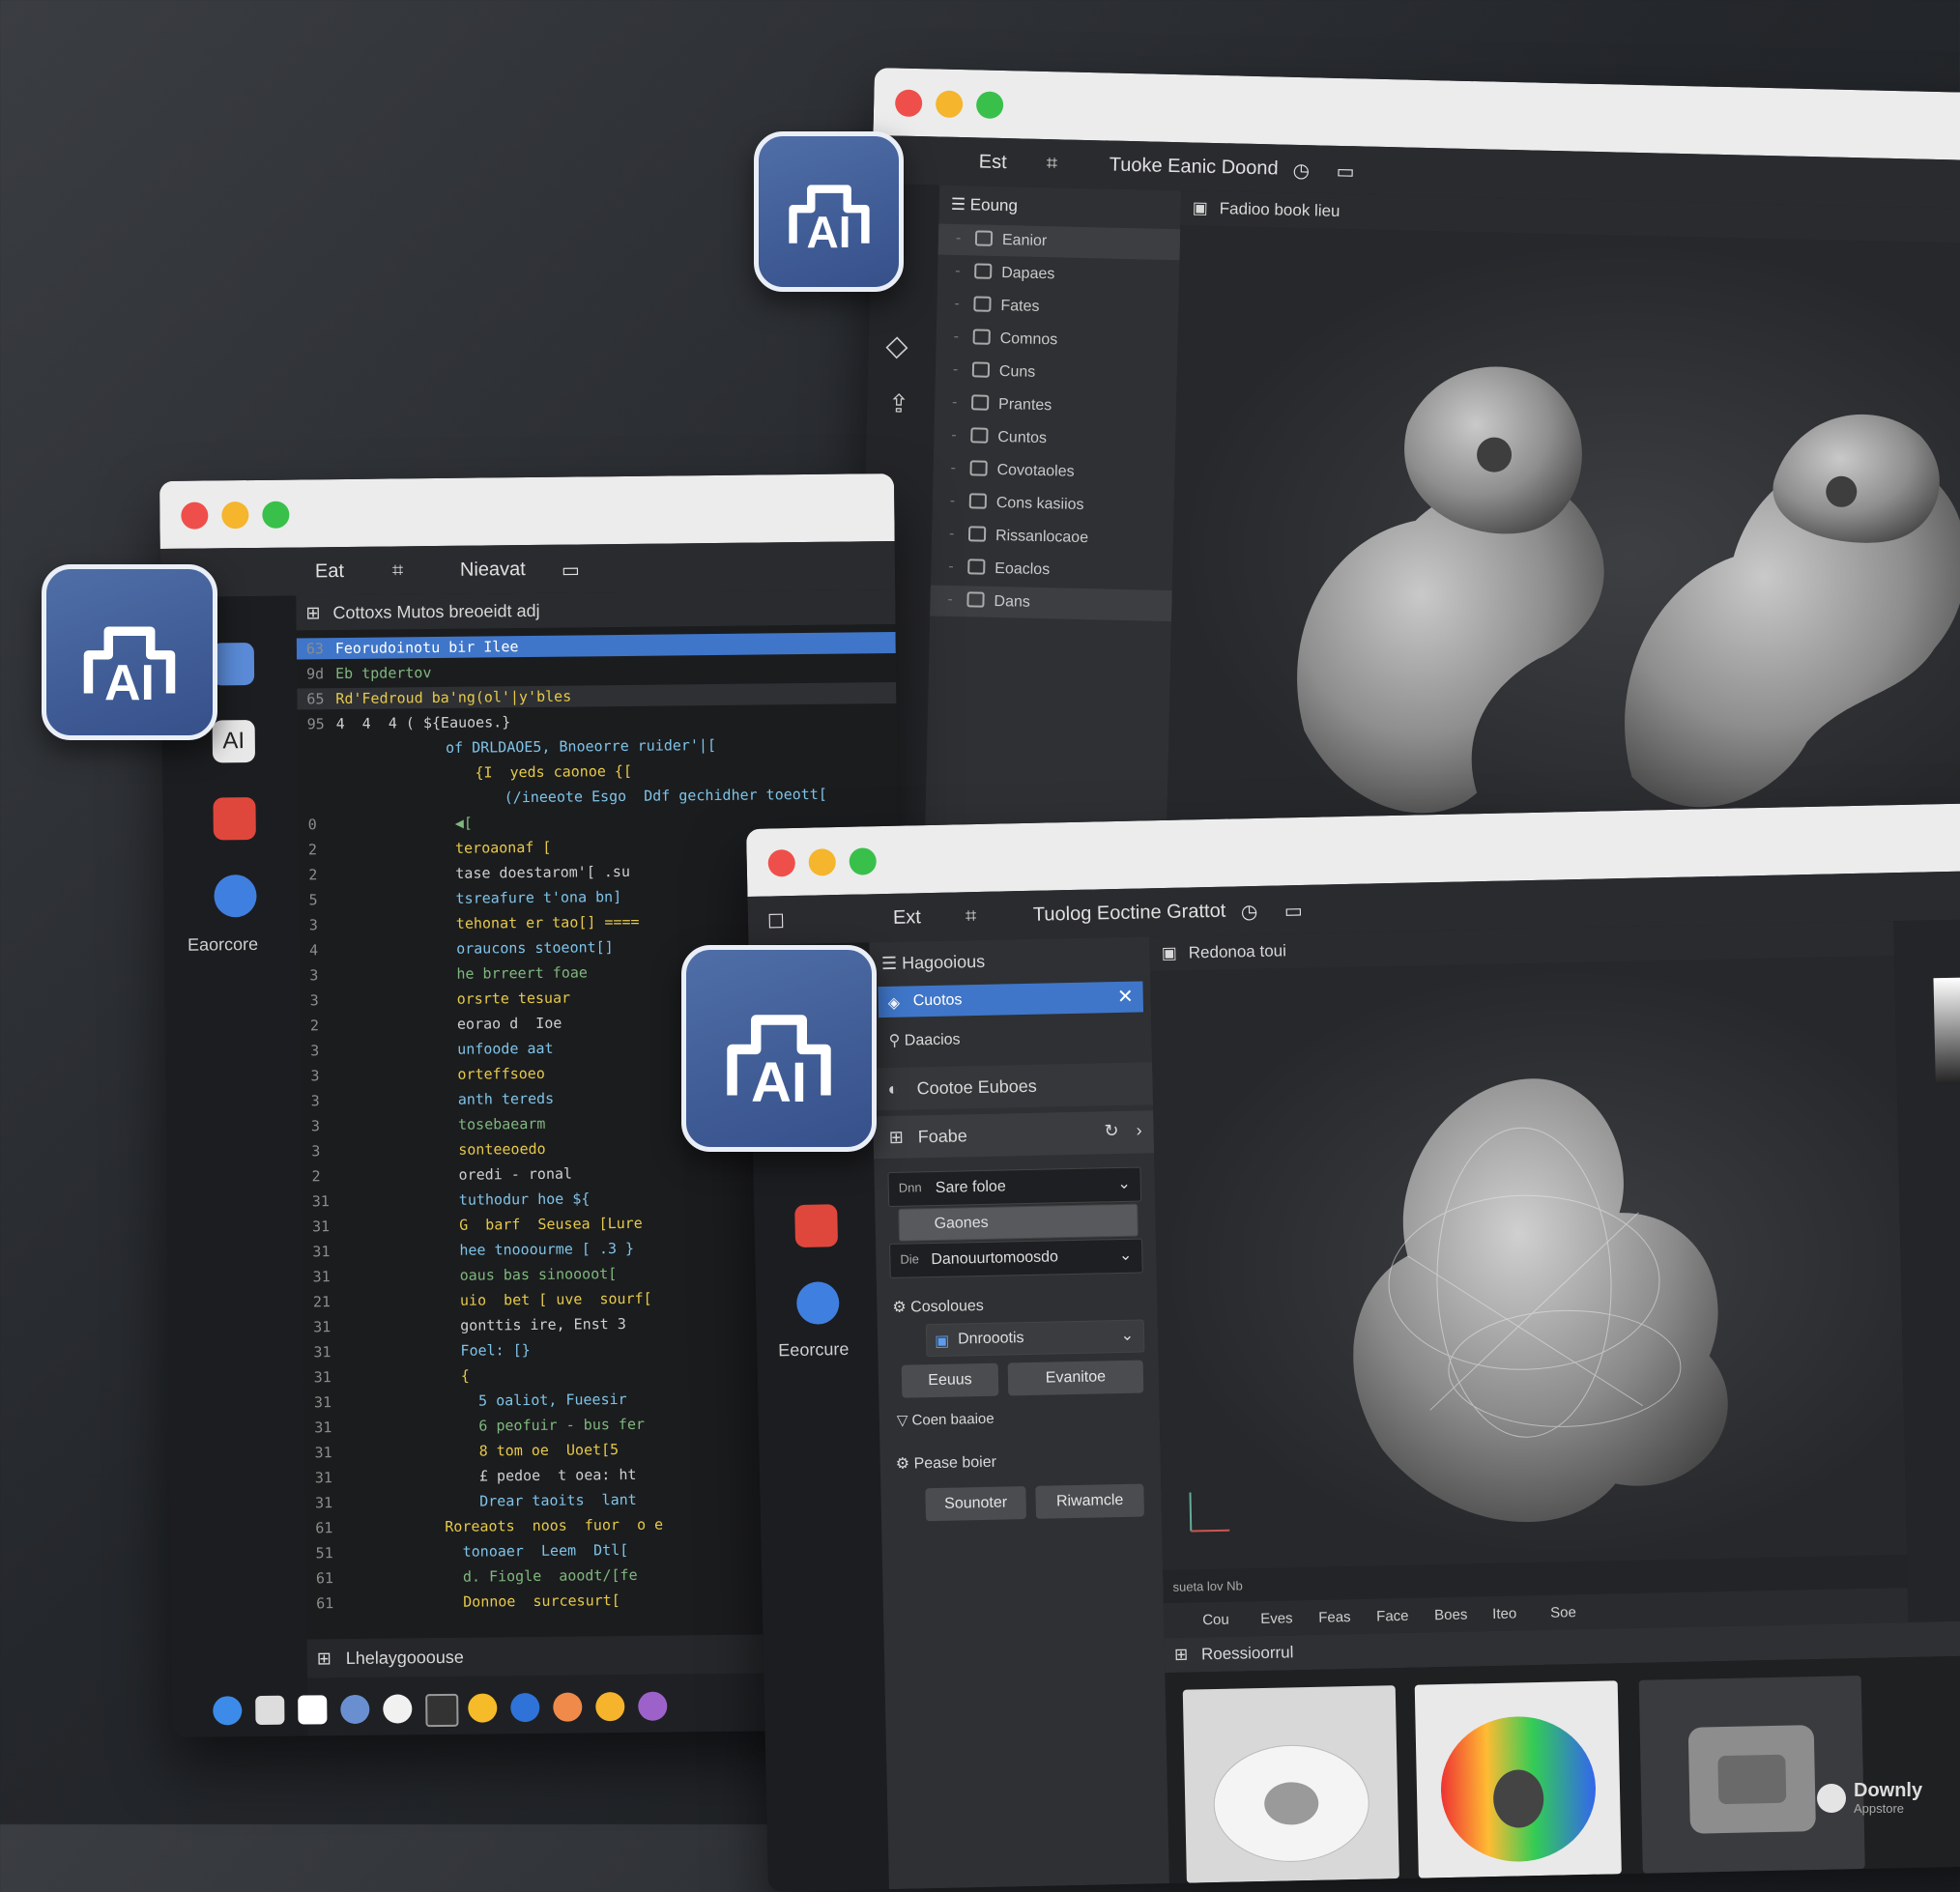 The width and height of the screenshot is (1960, 1892). Describe the element at coordinates (1563, 1612) in the screenshot. I see `asset-tab: Soe` at that location.